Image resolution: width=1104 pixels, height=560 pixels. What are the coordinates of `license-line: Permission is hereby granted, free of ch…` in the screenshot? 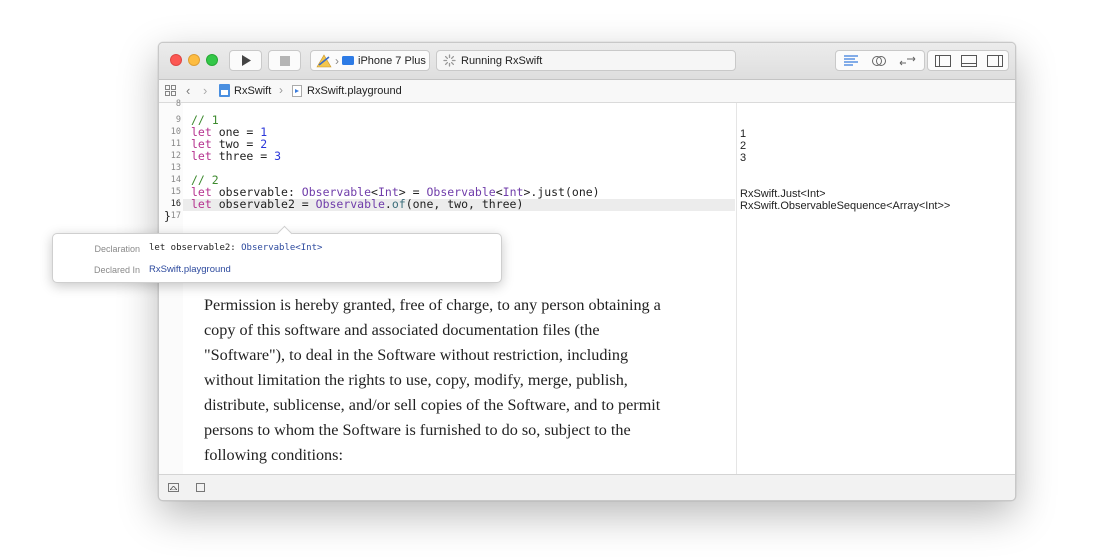 It's located at (432, 305).